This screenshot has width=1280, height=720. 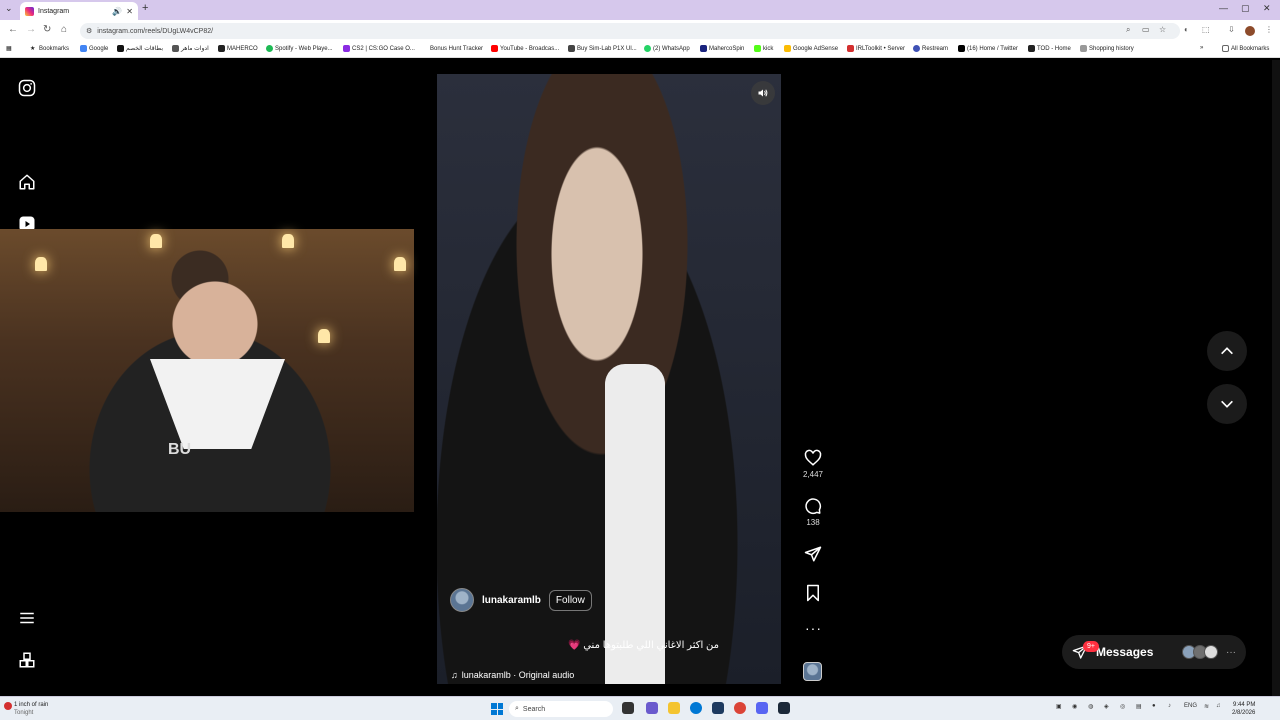 I want to click on back-button: ←, so click(x=13, y=29).